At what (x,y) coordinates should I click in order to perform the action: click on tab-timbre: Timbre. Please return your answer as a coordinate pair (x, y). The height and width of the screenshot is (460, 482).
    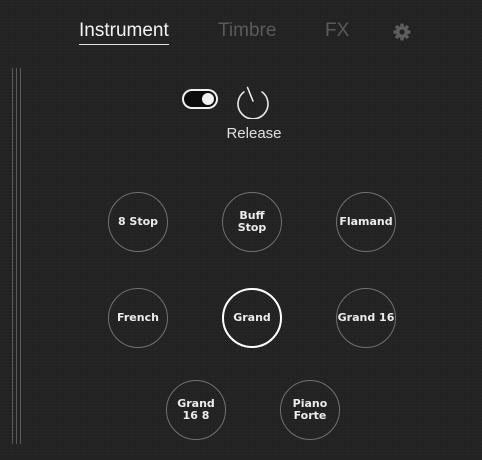
    Looking at the image, I should click on (247, 31).